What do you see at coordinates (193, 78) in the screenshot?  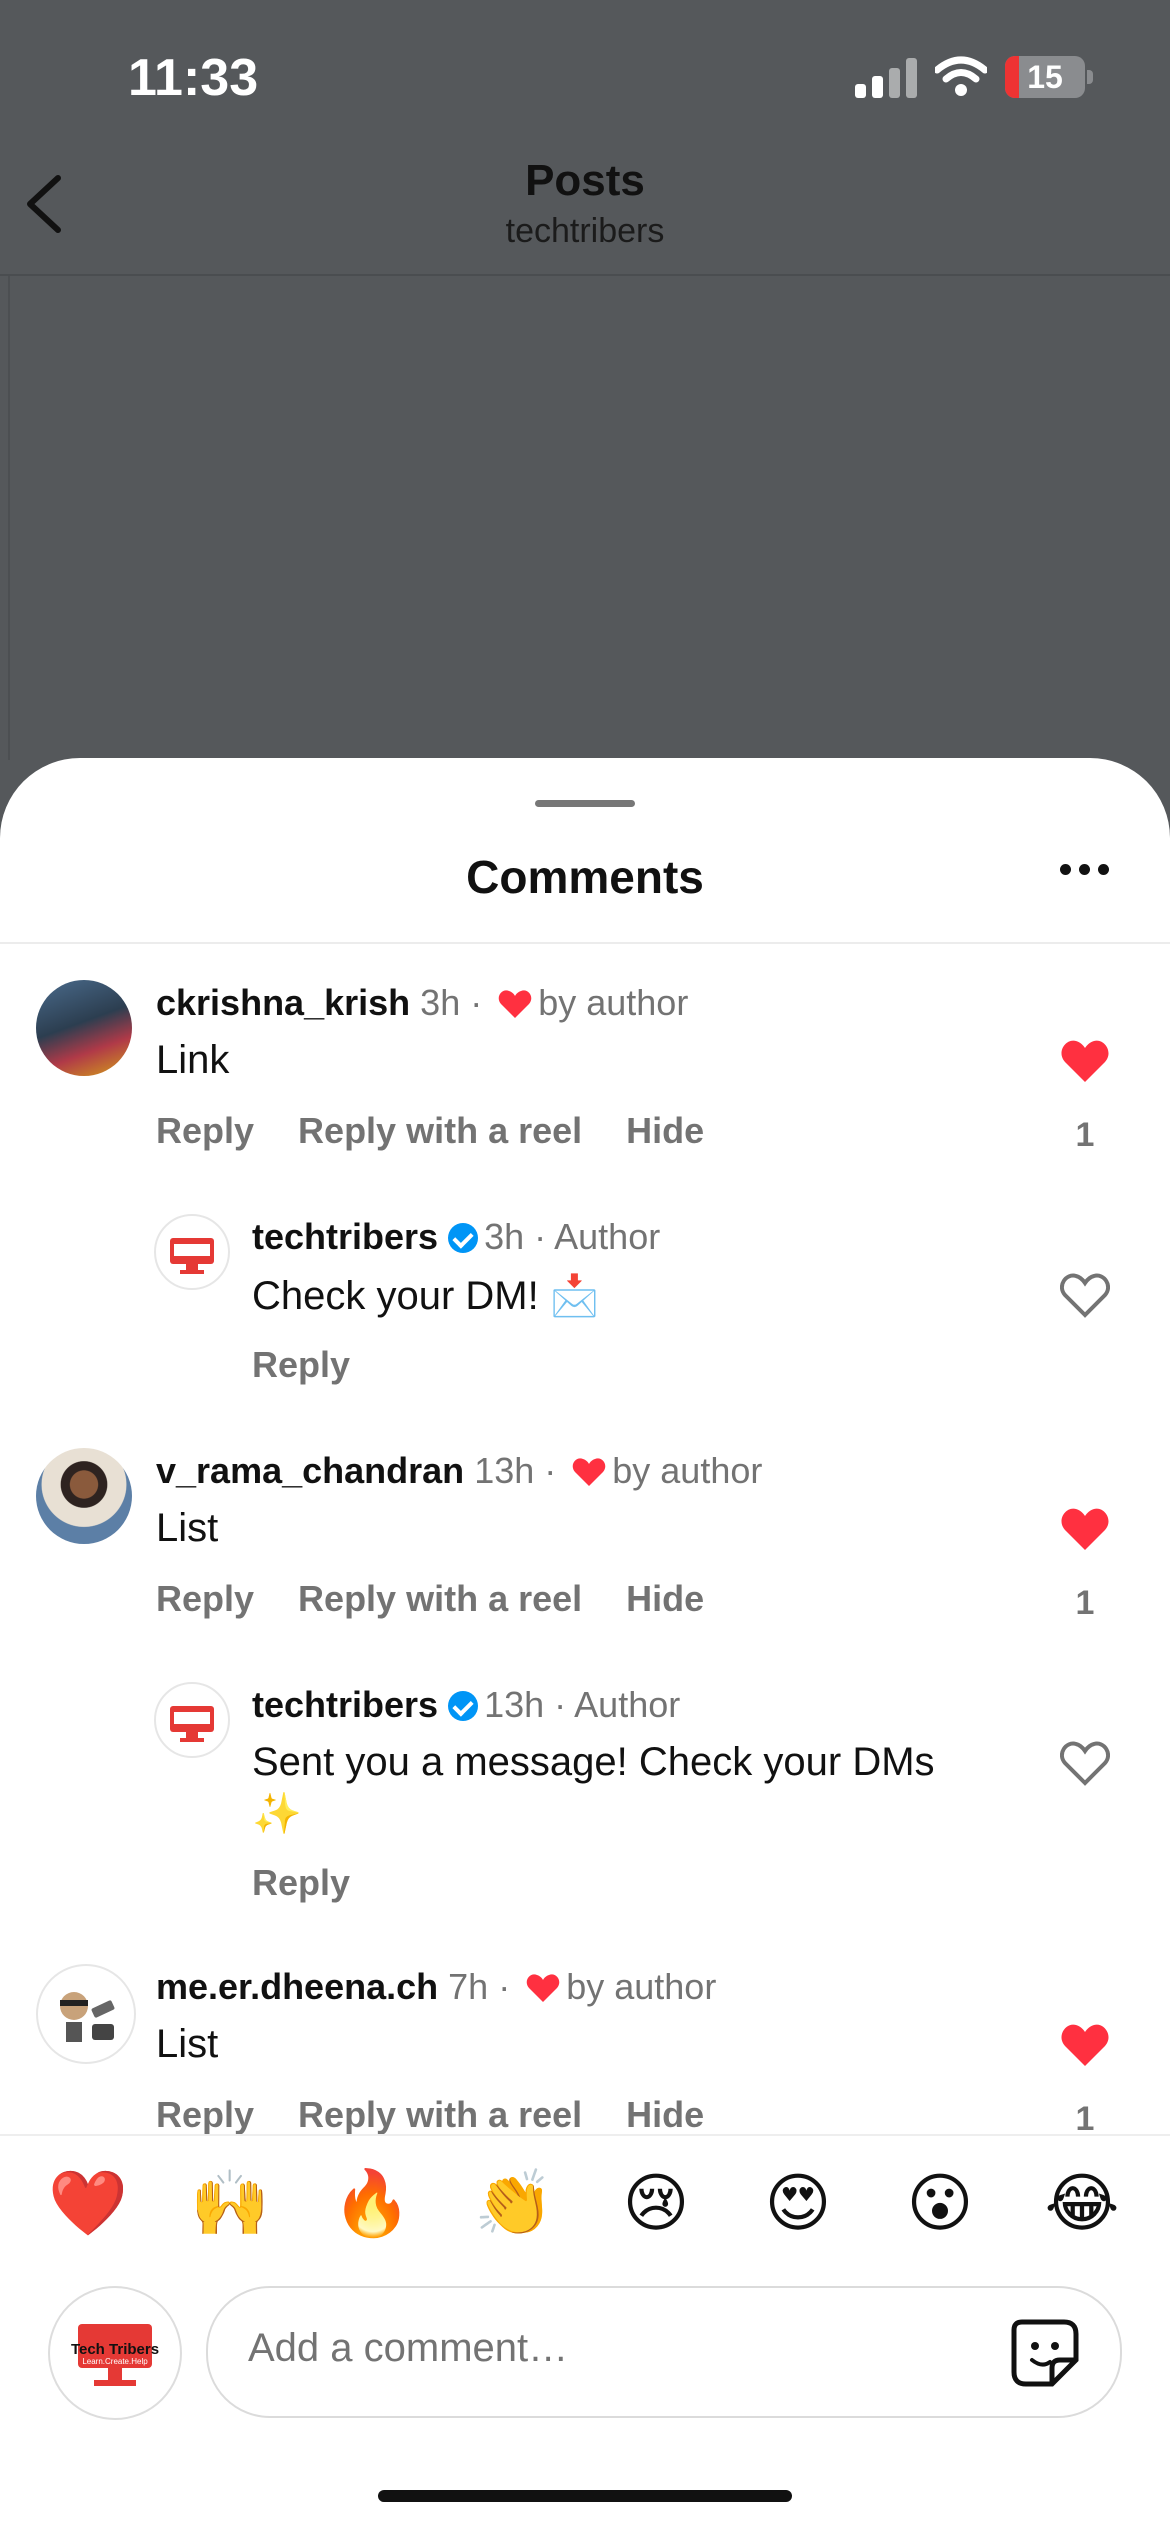 I see `status-time: 11:33` at bounding box center [193, 78].